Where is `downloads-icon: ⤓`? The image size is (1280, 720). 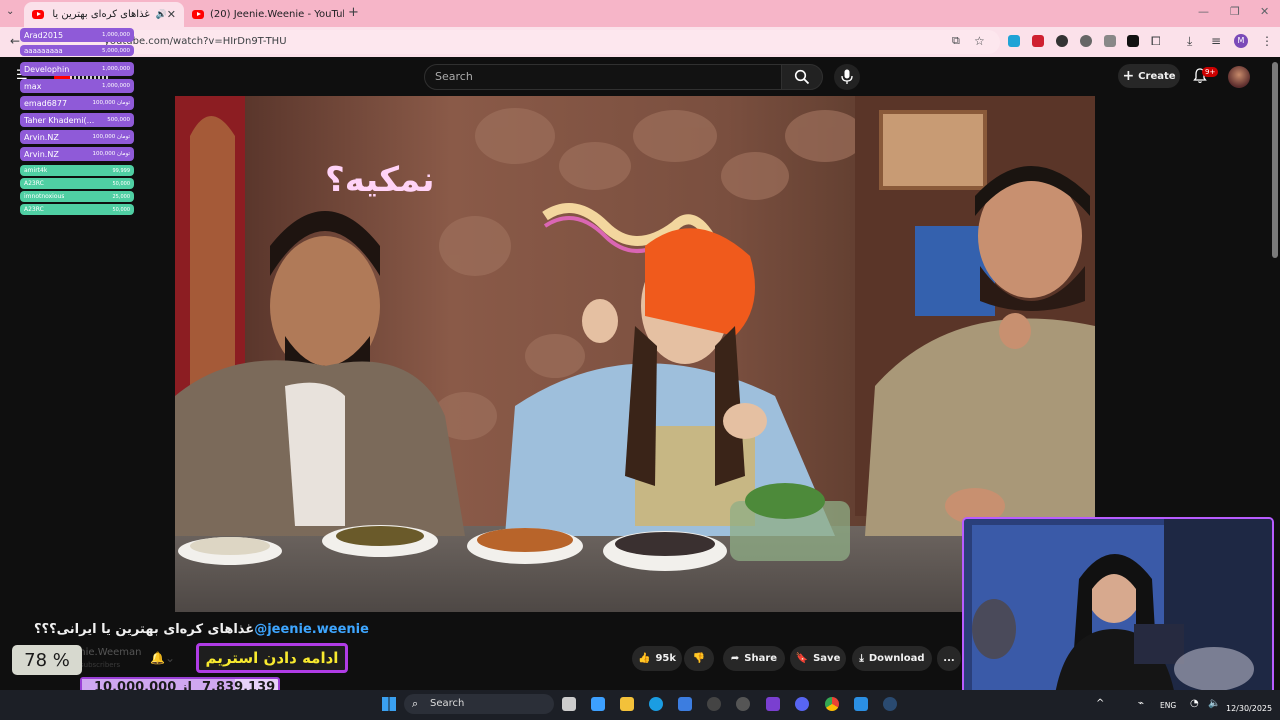
downloads-icon: ⤓ is located at coordinates (1189, 41).